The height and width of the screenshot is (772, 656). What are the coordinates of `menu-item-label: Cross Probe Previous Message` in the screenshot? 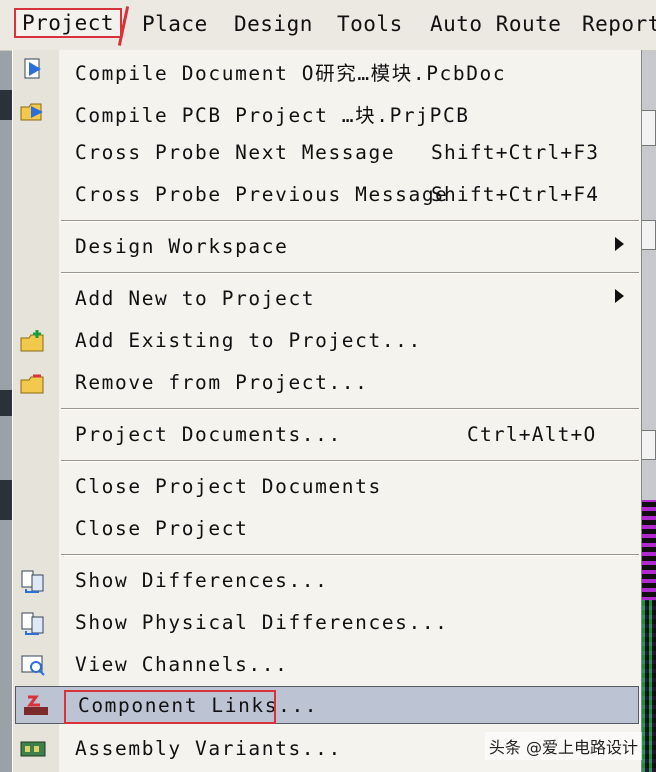 It's located at (262, 194).